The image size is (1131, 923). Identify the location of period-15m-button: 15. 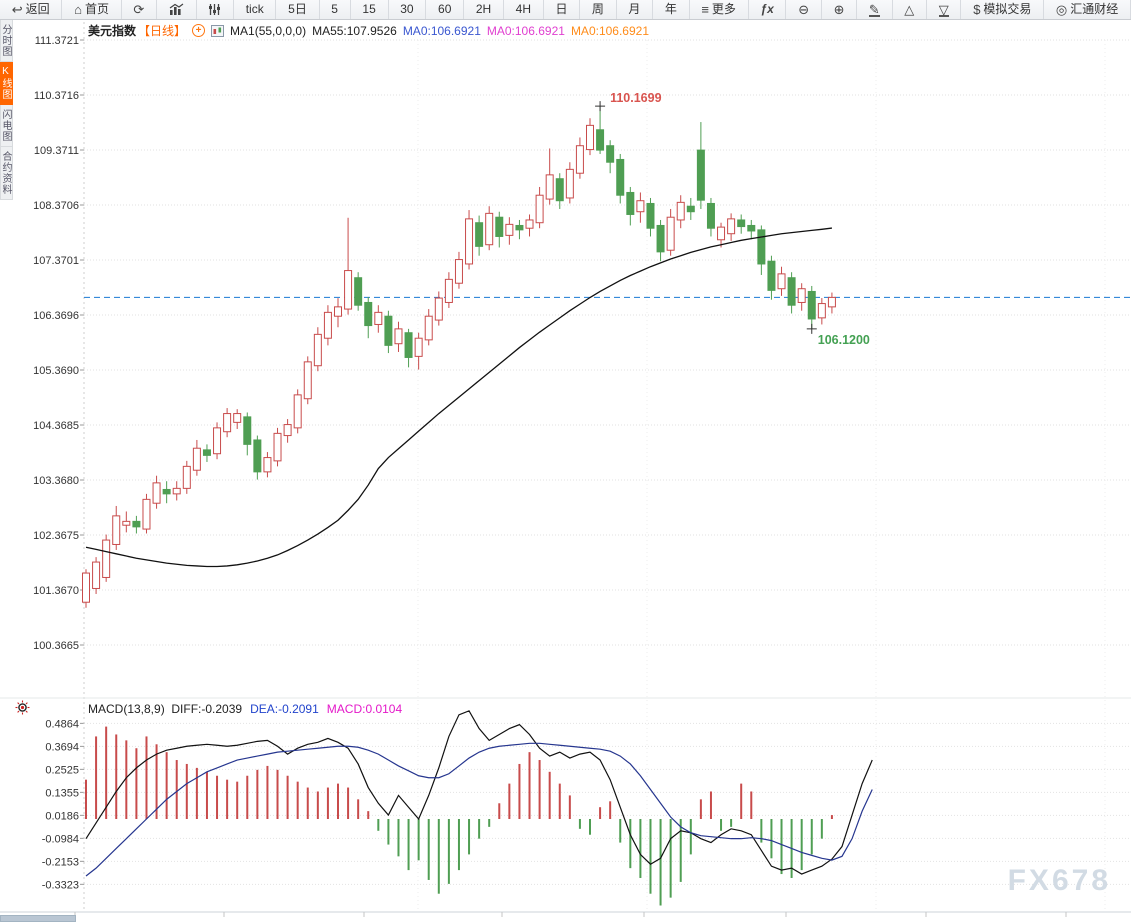
(370, 9).